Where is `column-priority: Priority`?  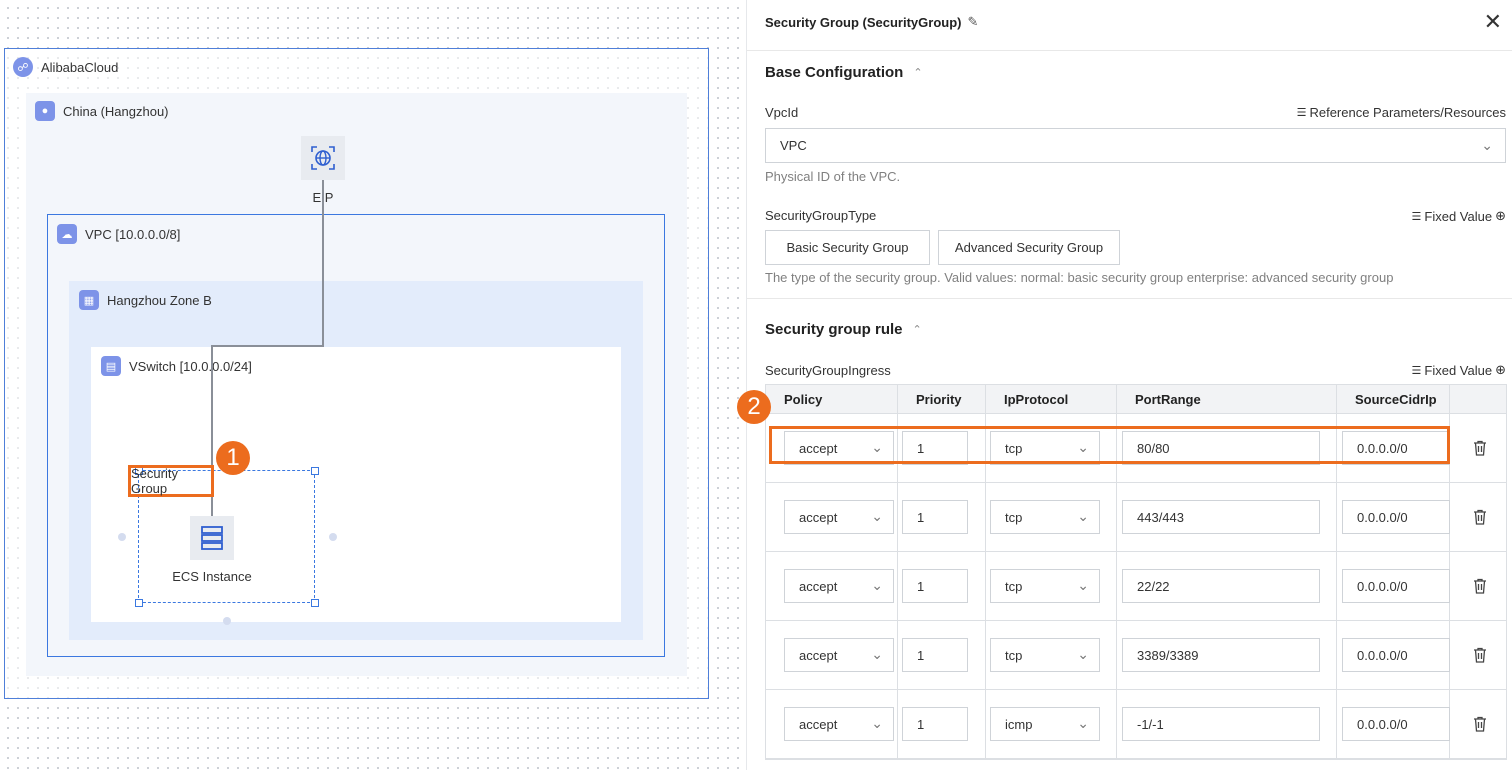 column-priority: Priority is located at coordinates (942, 399).